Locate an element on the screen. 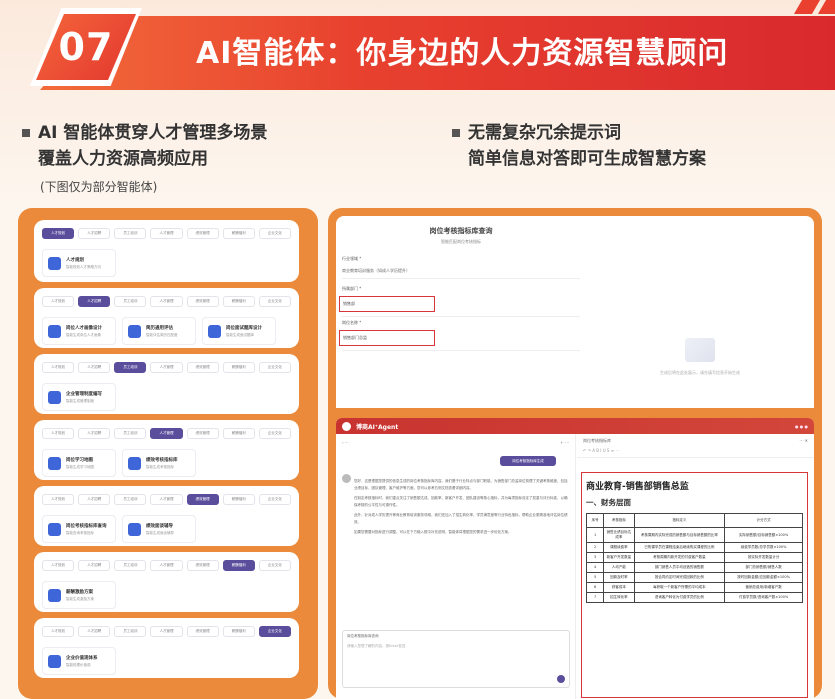 Image resolution: width=835 pixels, height=699 pixels. doc-header: 岗位考核指标库 ⋯ ✕ is located at coordinates (695, 441).